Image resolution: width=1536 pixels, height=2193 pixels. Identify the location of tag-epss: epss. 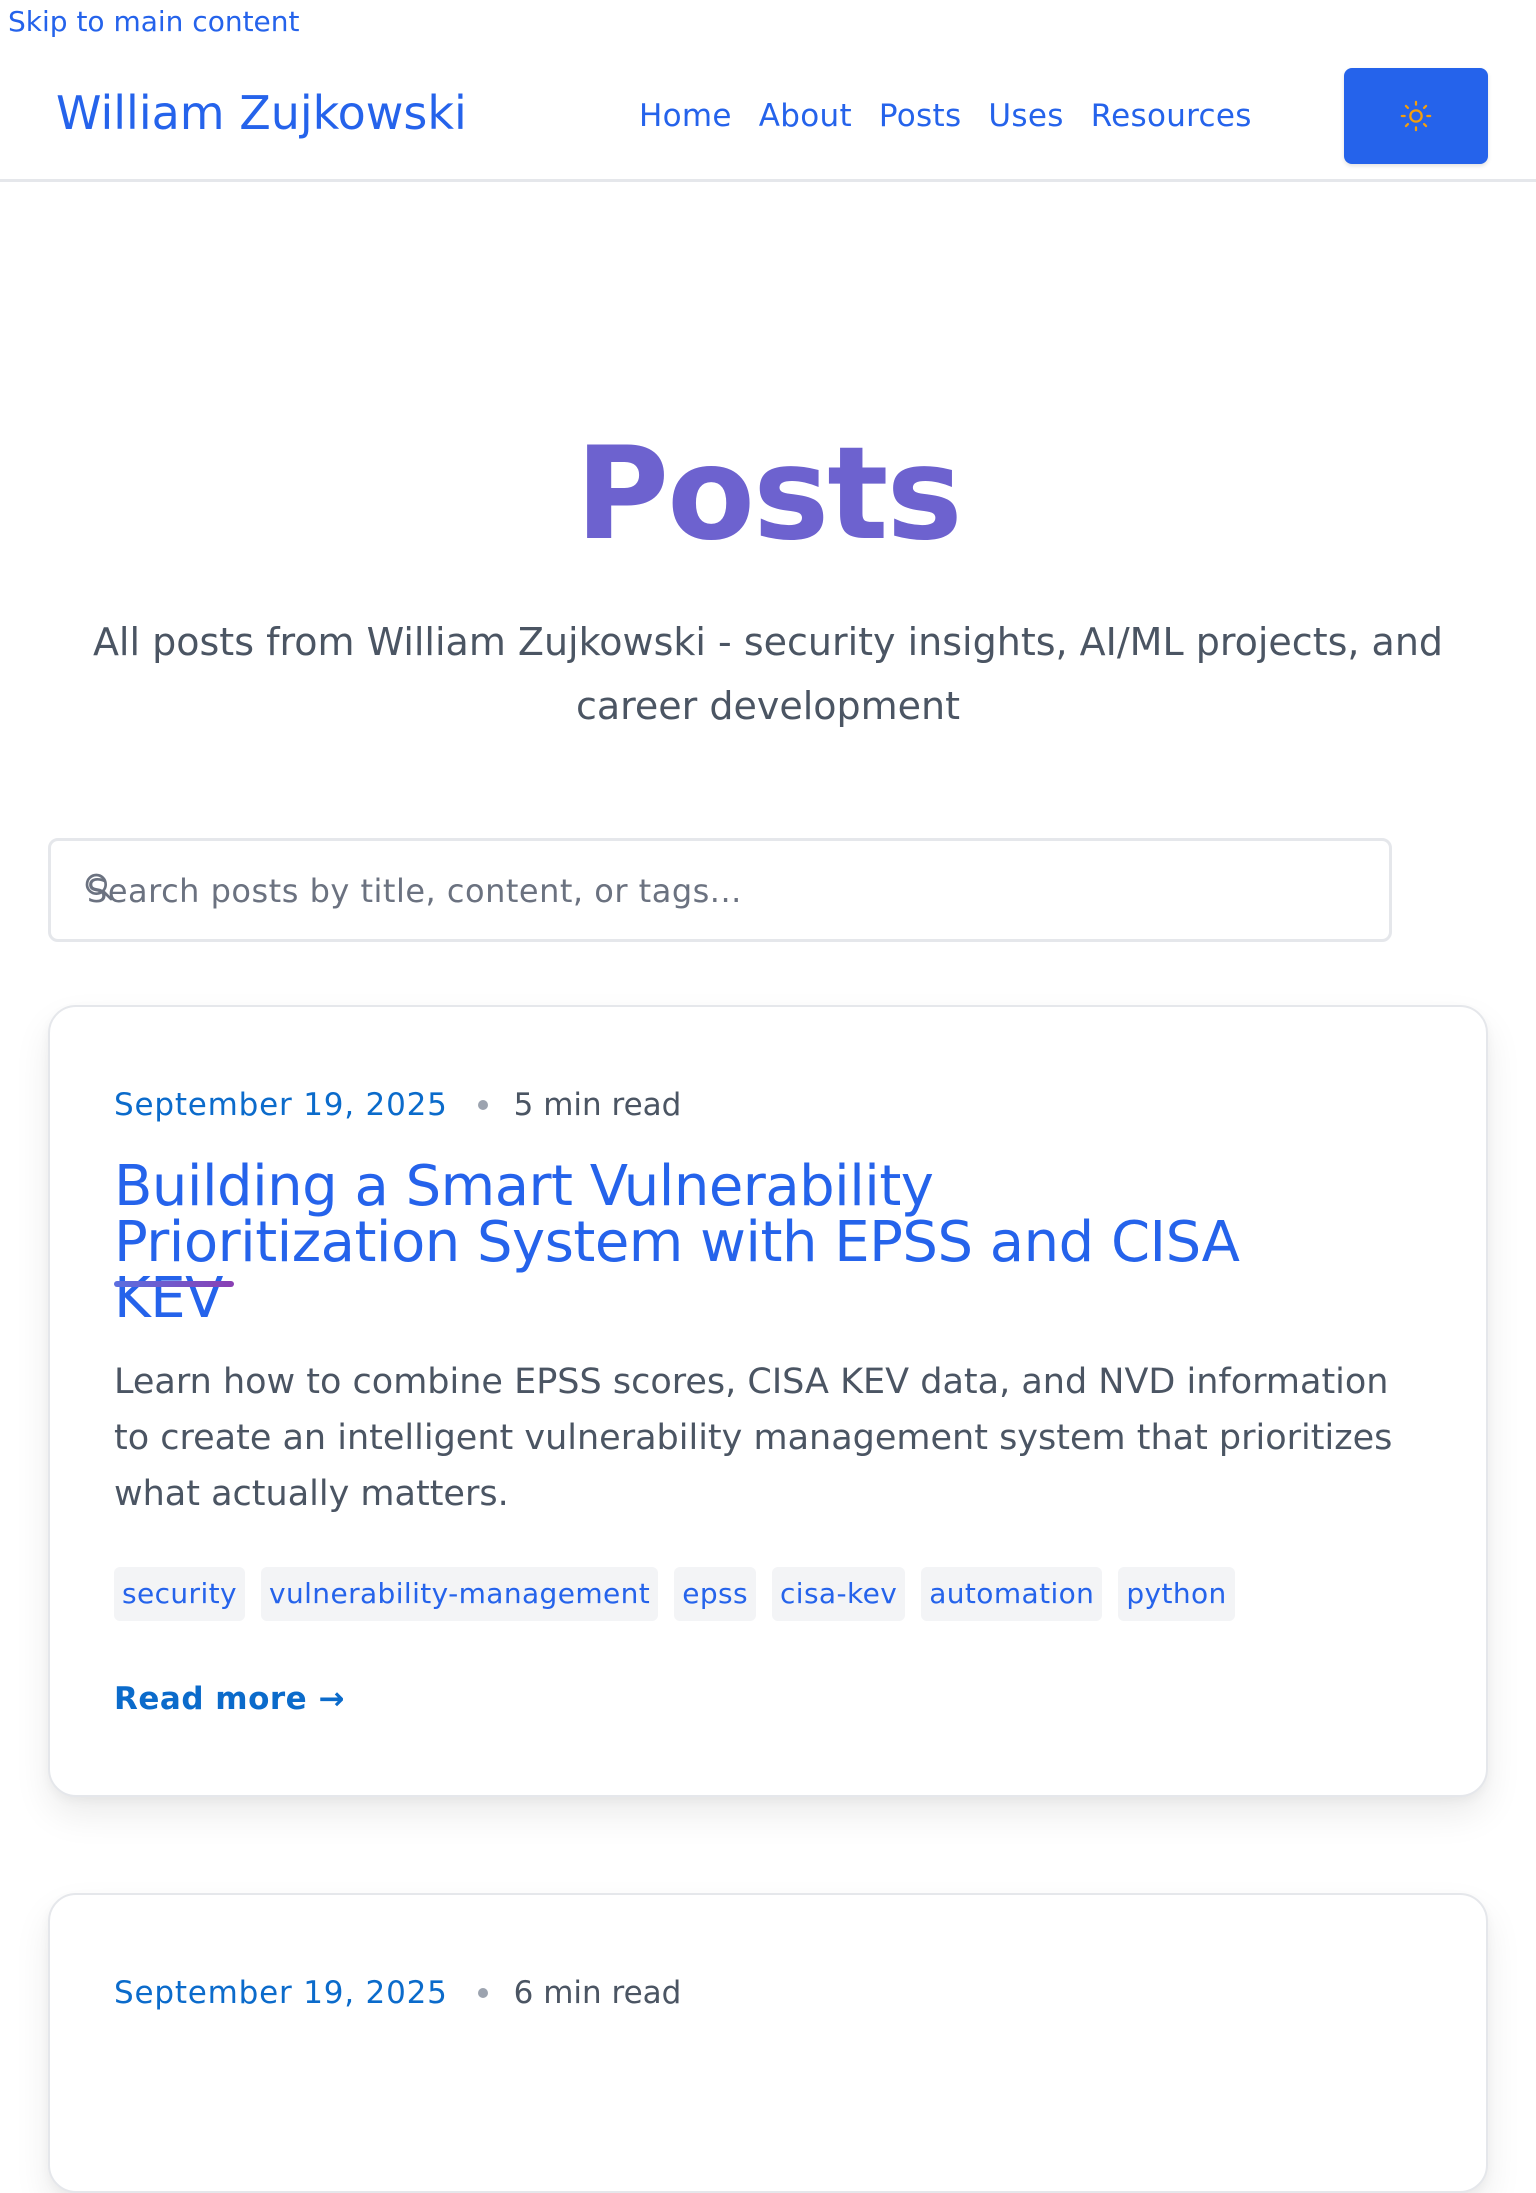
(715, 1594).